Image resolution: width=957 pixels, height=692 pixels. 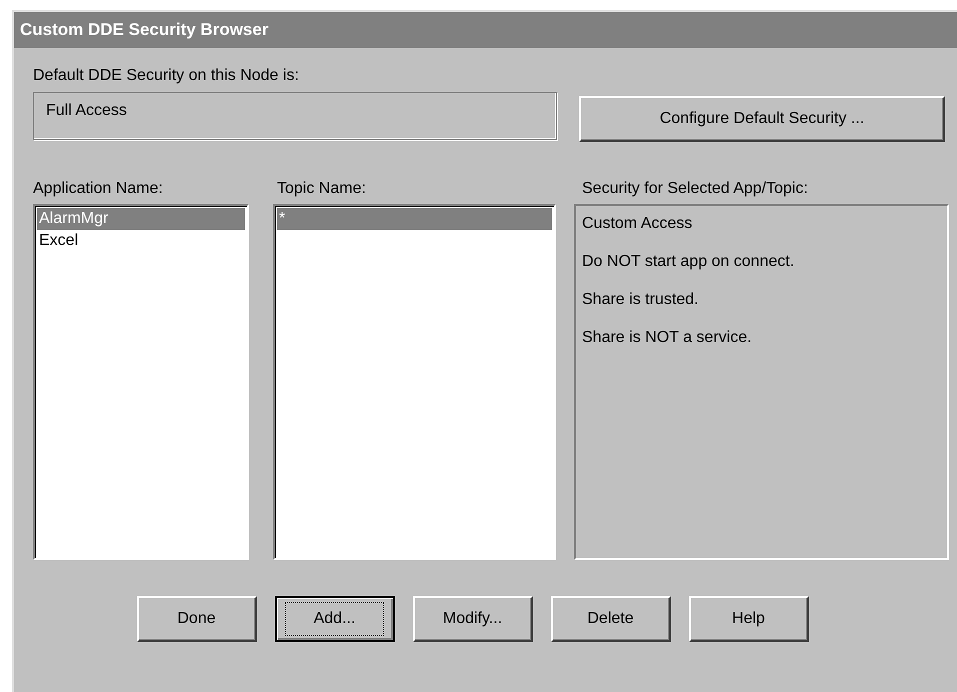 I want to click on default-security-field: Full Access, so click(x=295, y=116).